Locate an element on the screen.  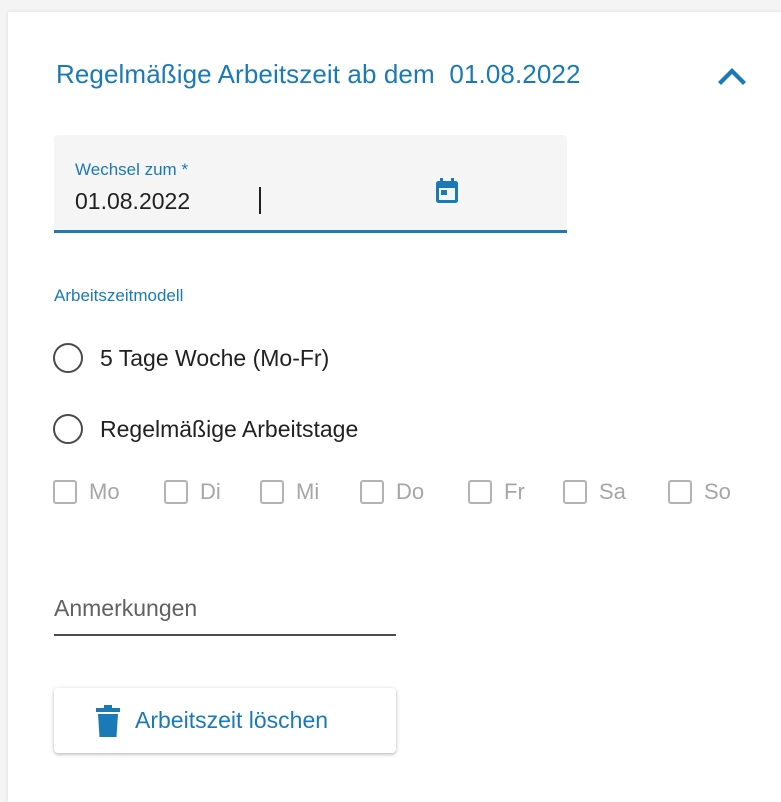
checkbox-label: Fr is located at coordinates (514, 491).